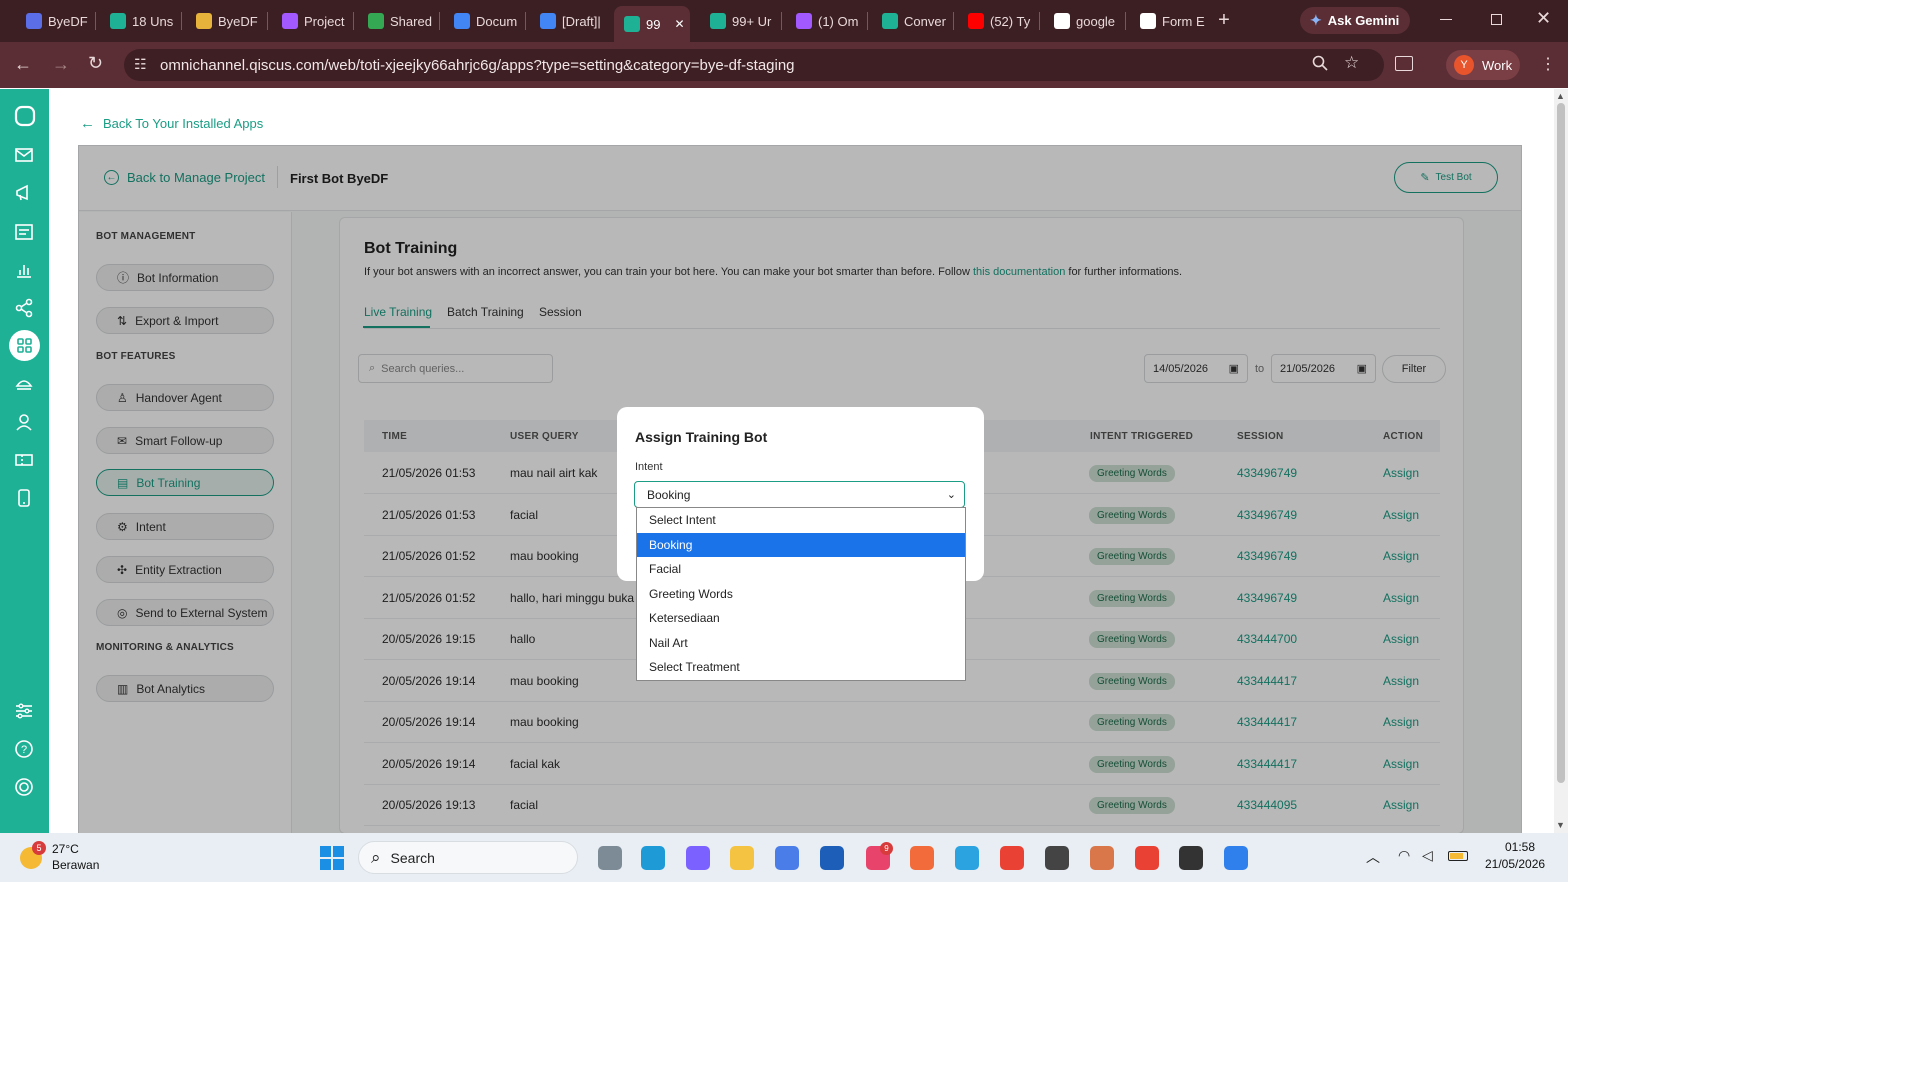 Image resolution: width=1920 pixels, height=1080 pixels. I want to click on photos-icon, so click(1236, 858).